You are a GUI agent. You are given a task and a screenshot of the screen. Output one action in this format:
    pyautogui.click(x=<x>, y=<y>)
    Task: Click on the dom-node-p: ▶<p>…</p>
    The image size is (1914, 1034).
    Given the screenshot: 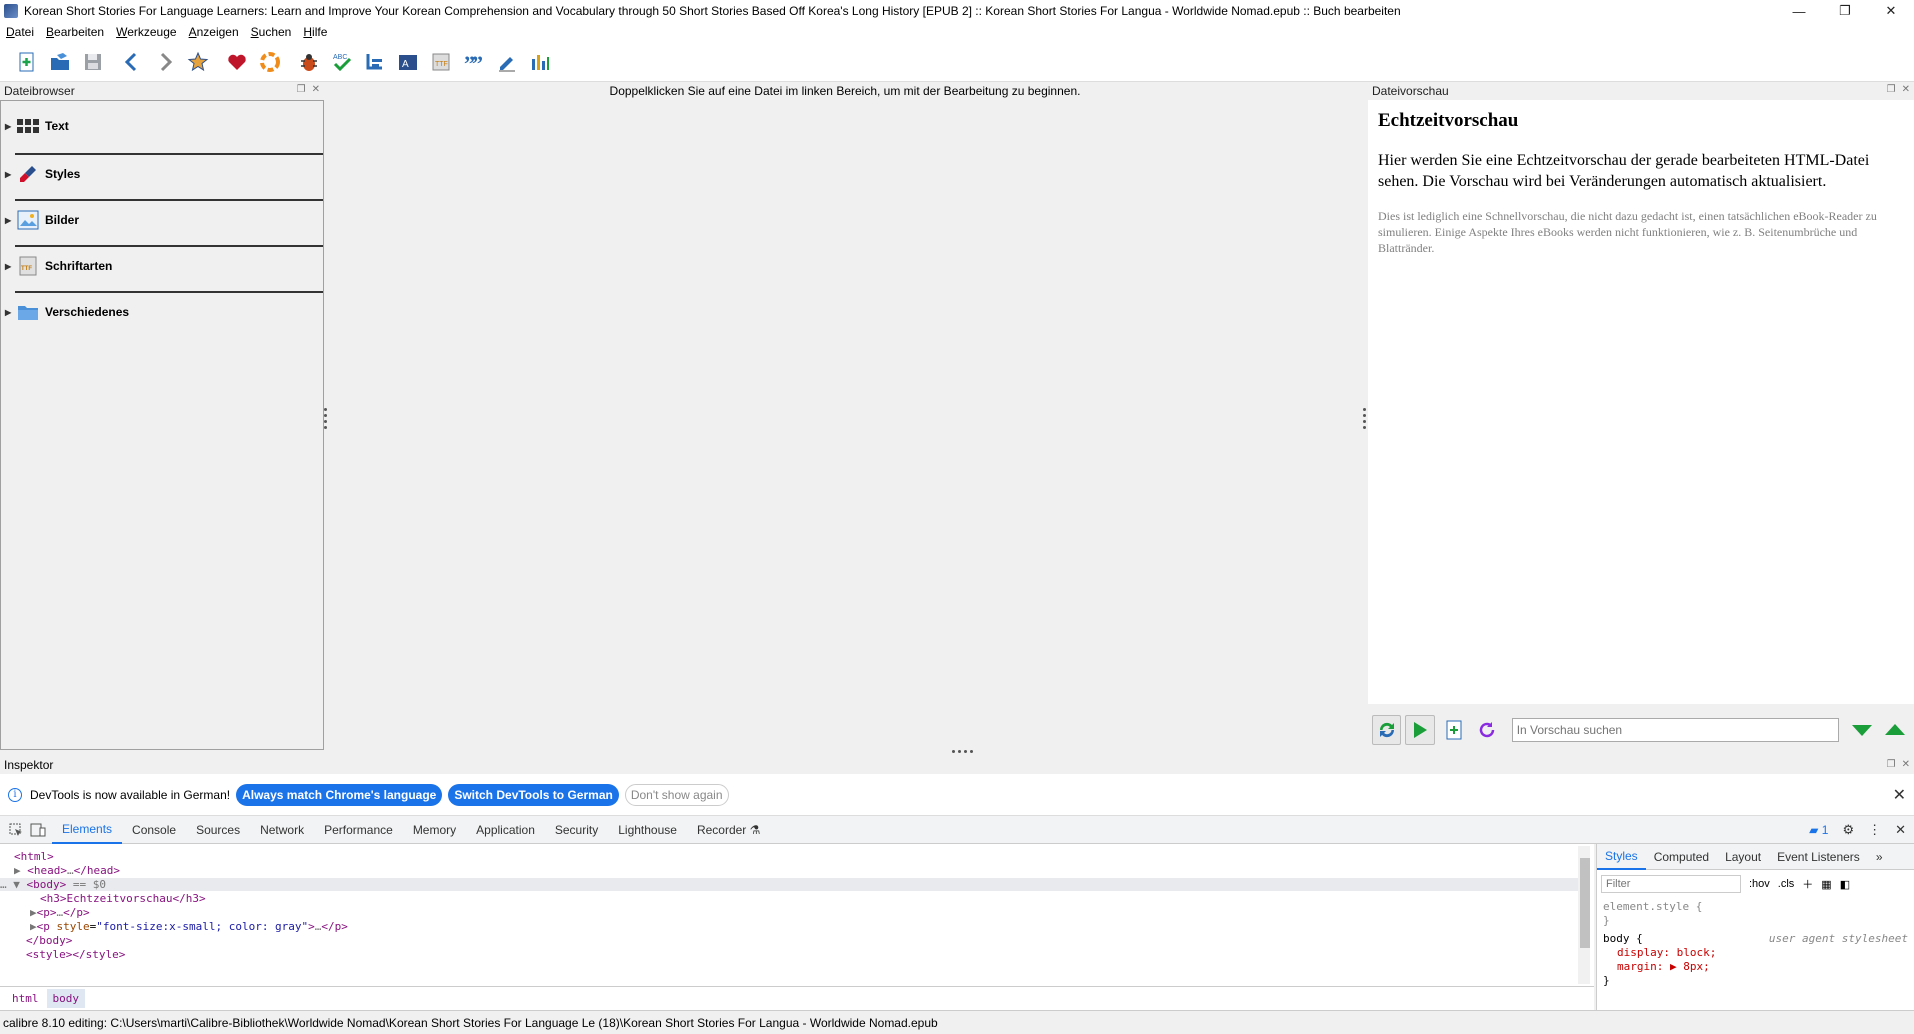 What is the action you would take?
    pyautogui.click(x=60, y=912)
    